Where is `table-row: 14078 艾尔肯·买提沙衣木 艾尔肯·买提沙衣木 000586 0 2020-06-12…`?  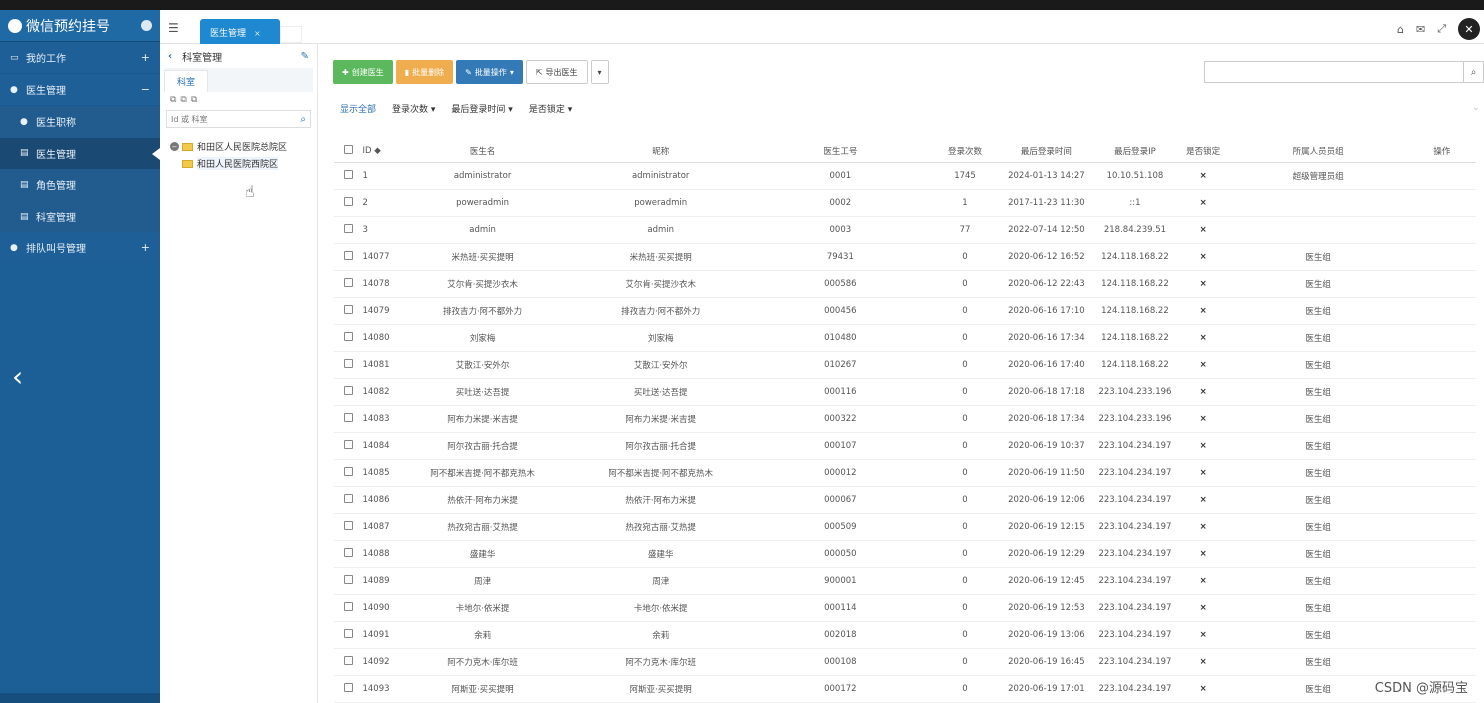 table-row: 14078 艾尔肯·买提沙衣木 艾尔肯·买提沙衣木 000586 0 2020-06-12… is located at coordinates (905, 284).